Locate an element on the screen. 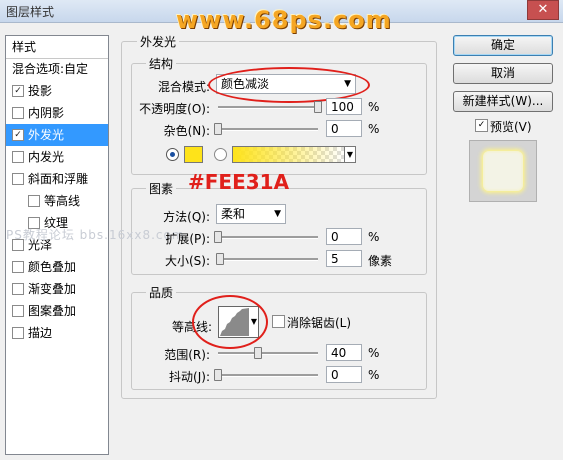 The image size is (563, 460). gradient-radio is located at coordinates (220, 154).